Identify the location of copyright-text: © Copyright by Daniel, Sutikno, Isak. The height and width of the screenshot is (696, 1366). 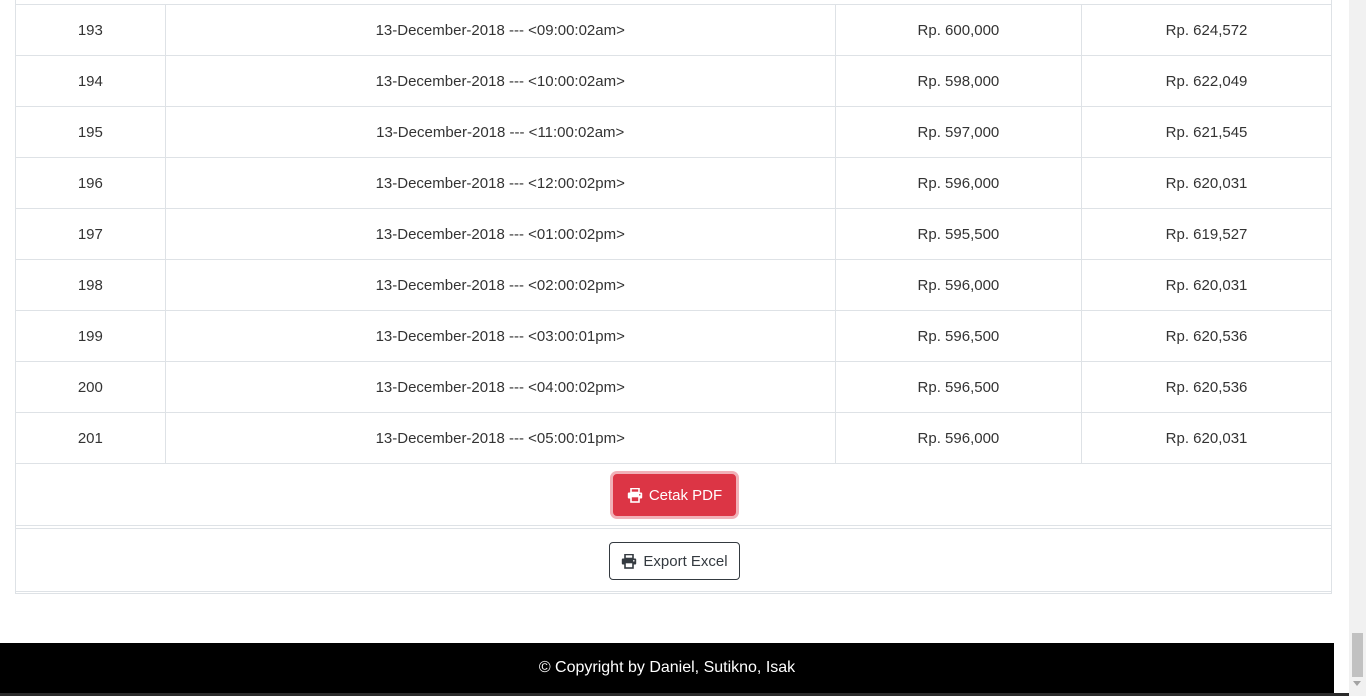
(667, 667).